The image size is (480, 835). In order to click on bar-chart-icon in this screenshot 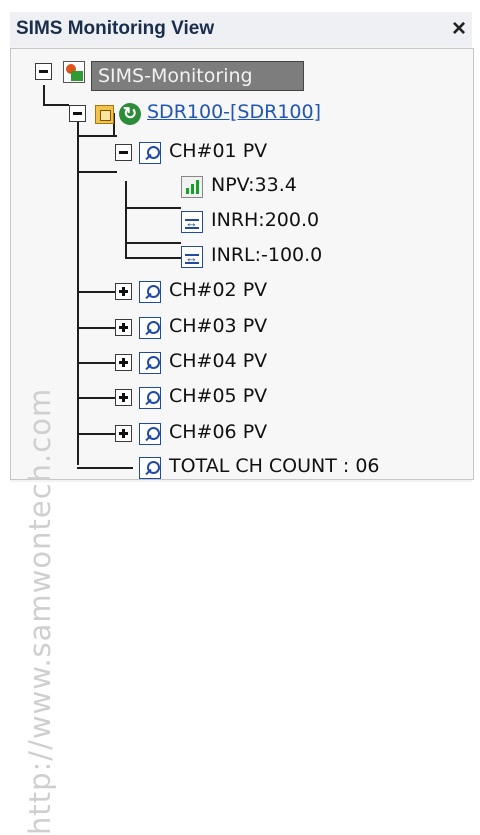, I will do `click(192, 187)`.